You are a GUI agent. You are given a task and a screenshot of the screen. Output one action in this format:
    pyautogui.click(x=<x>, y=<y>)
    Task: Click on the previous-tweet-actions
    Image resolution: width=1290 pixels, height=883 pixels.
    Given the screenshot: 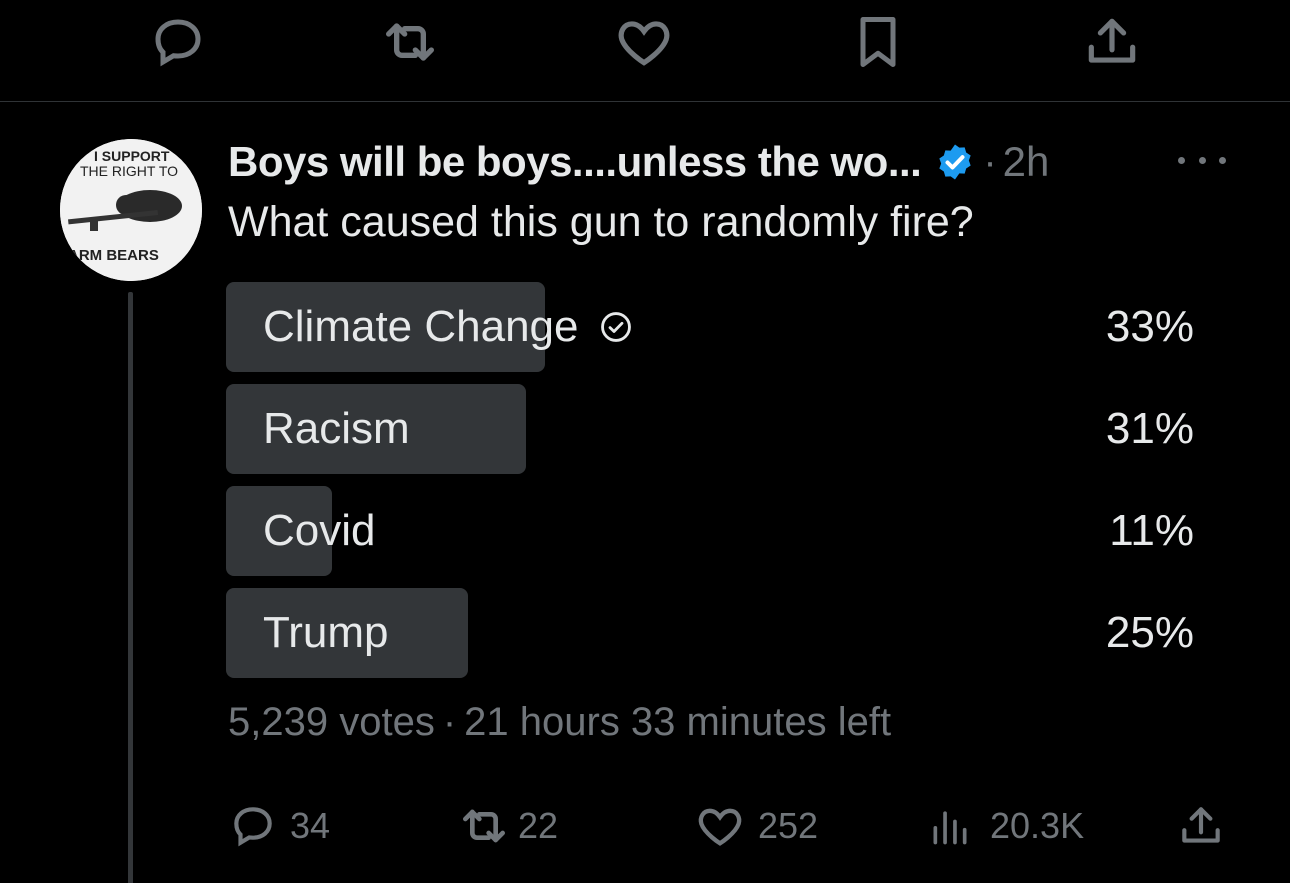 What is the action you would take?
    pyautogui.click(x=645, y=51)
    